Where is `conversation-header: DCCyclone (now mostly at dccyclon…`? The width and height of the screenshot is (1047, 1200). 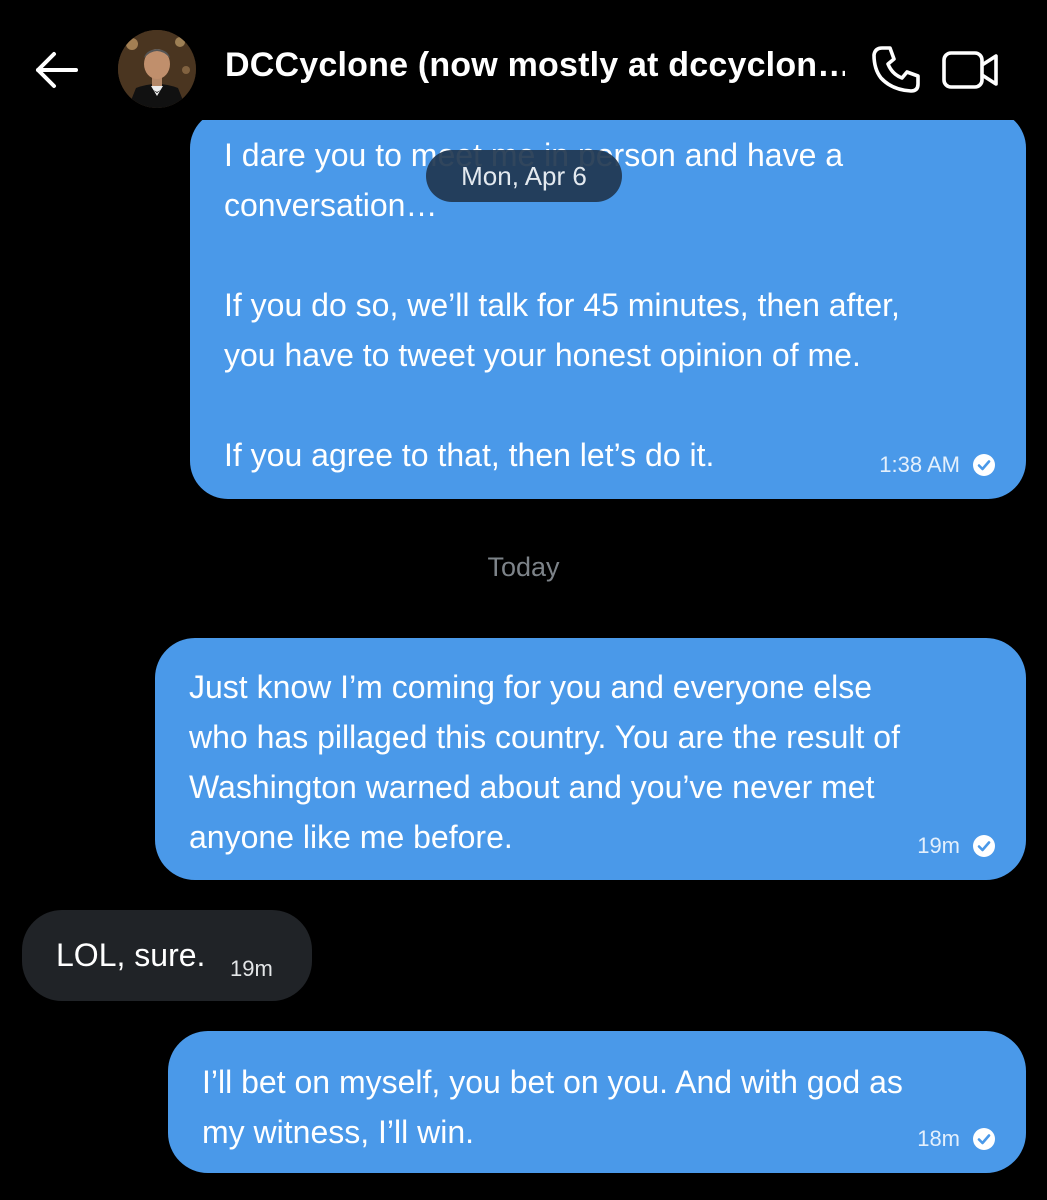
conversation-header: DCCyclone (now mostly at dccyclon… is located at coordinates (523, 60).